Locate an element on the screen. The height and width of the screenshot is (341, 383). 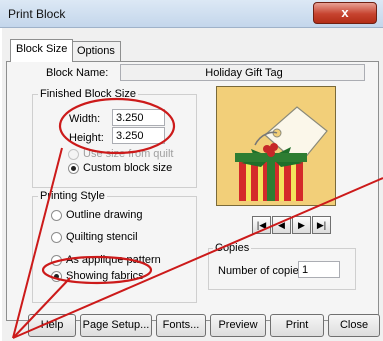
block-name-field: Holiday Gift Tag is located at coordinates (242, 72).